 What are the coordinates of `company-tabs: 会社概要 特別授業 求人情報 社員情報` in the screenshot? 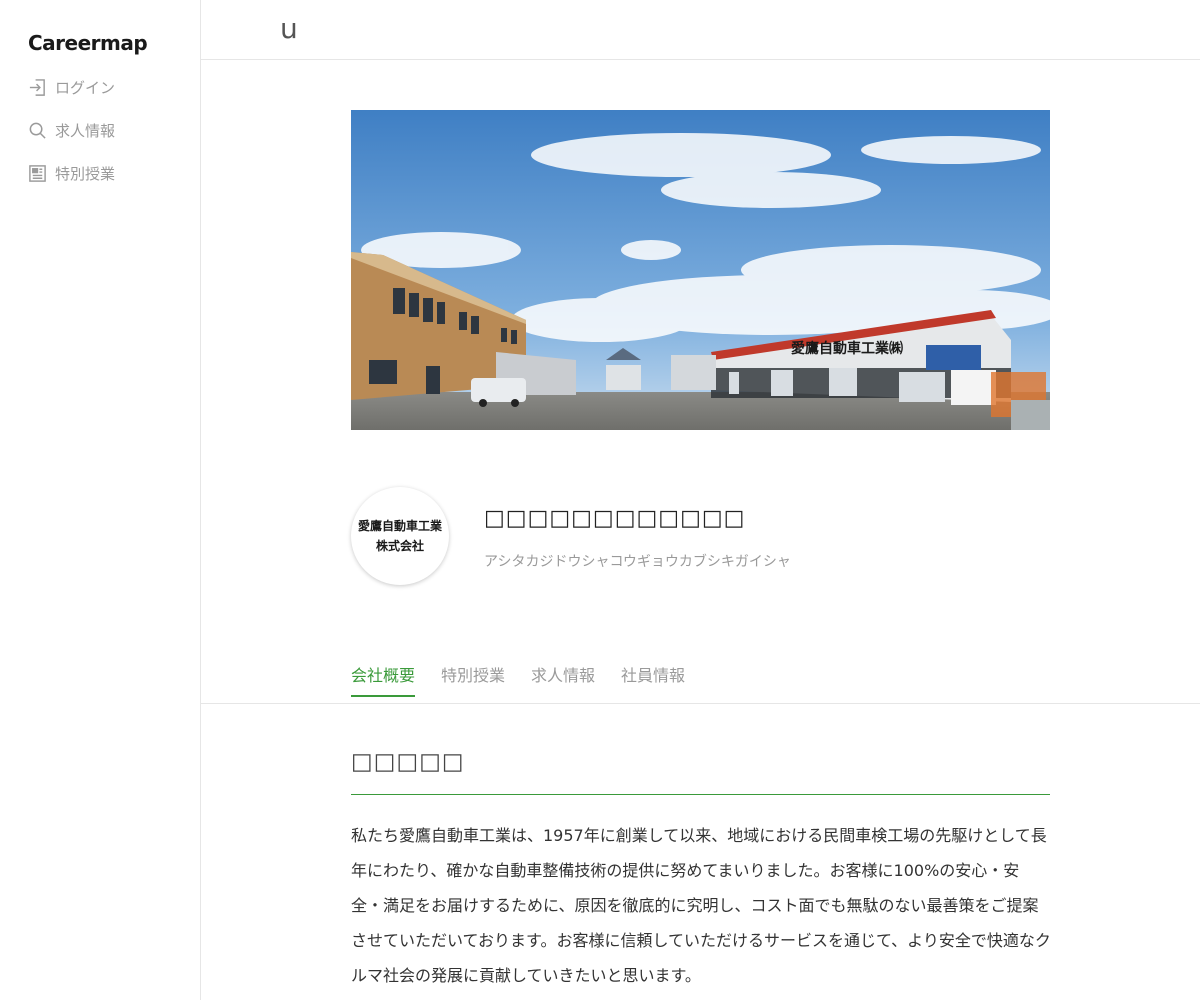 It's located at (518, 679).